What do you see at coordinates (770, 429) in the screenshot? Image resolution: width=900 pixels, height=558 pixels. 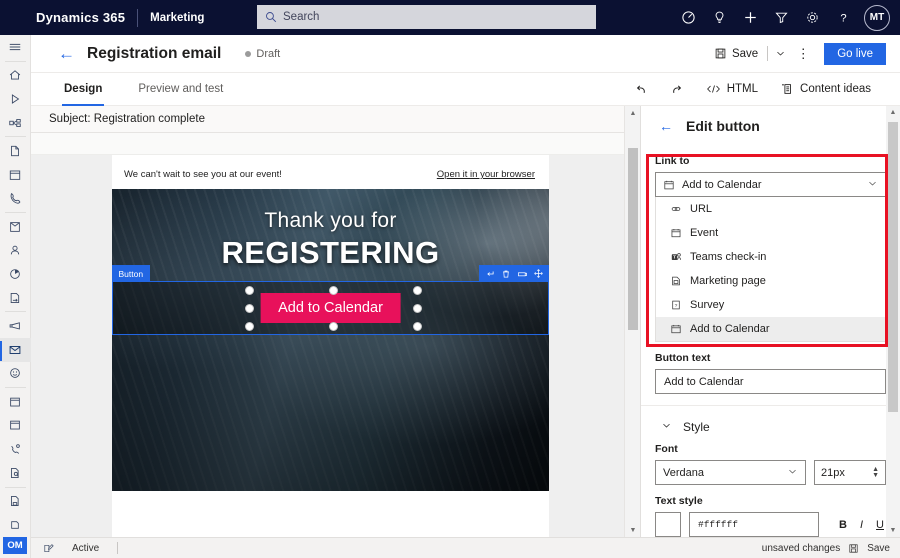 I see `style-section-header: Style` at bounding box center [770, 429].